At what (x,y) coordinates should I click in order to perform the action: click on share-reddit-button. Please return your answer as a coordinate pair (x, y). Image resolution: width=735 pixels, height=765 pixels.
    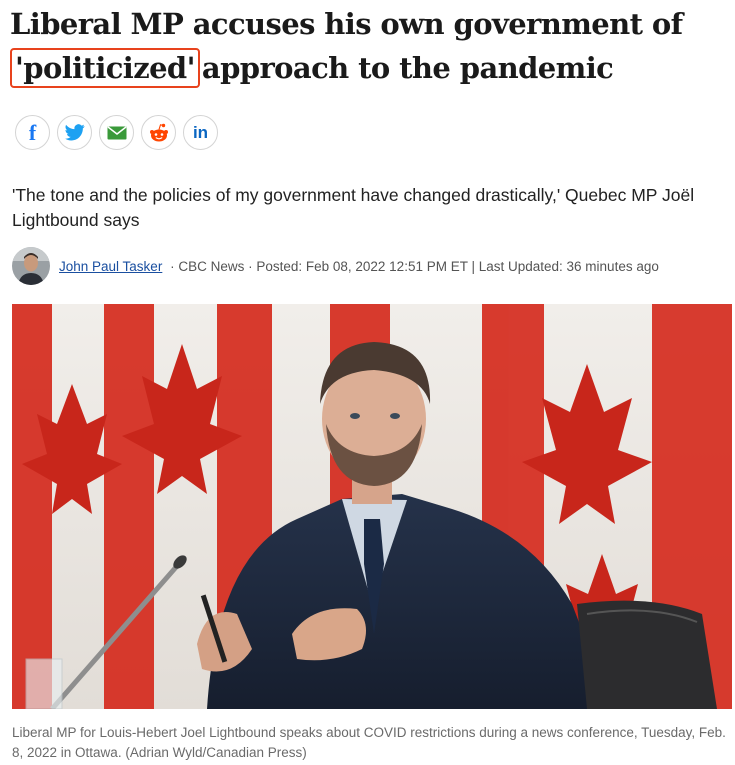
    Looking at the image, I should click on (158, 132).